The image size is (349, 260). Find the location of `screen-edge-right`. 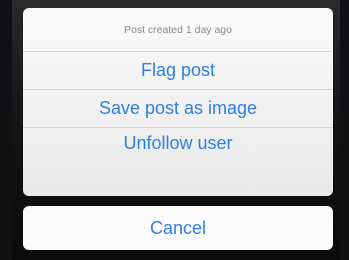

screen-edge-right is located at coordinates (344, 130).